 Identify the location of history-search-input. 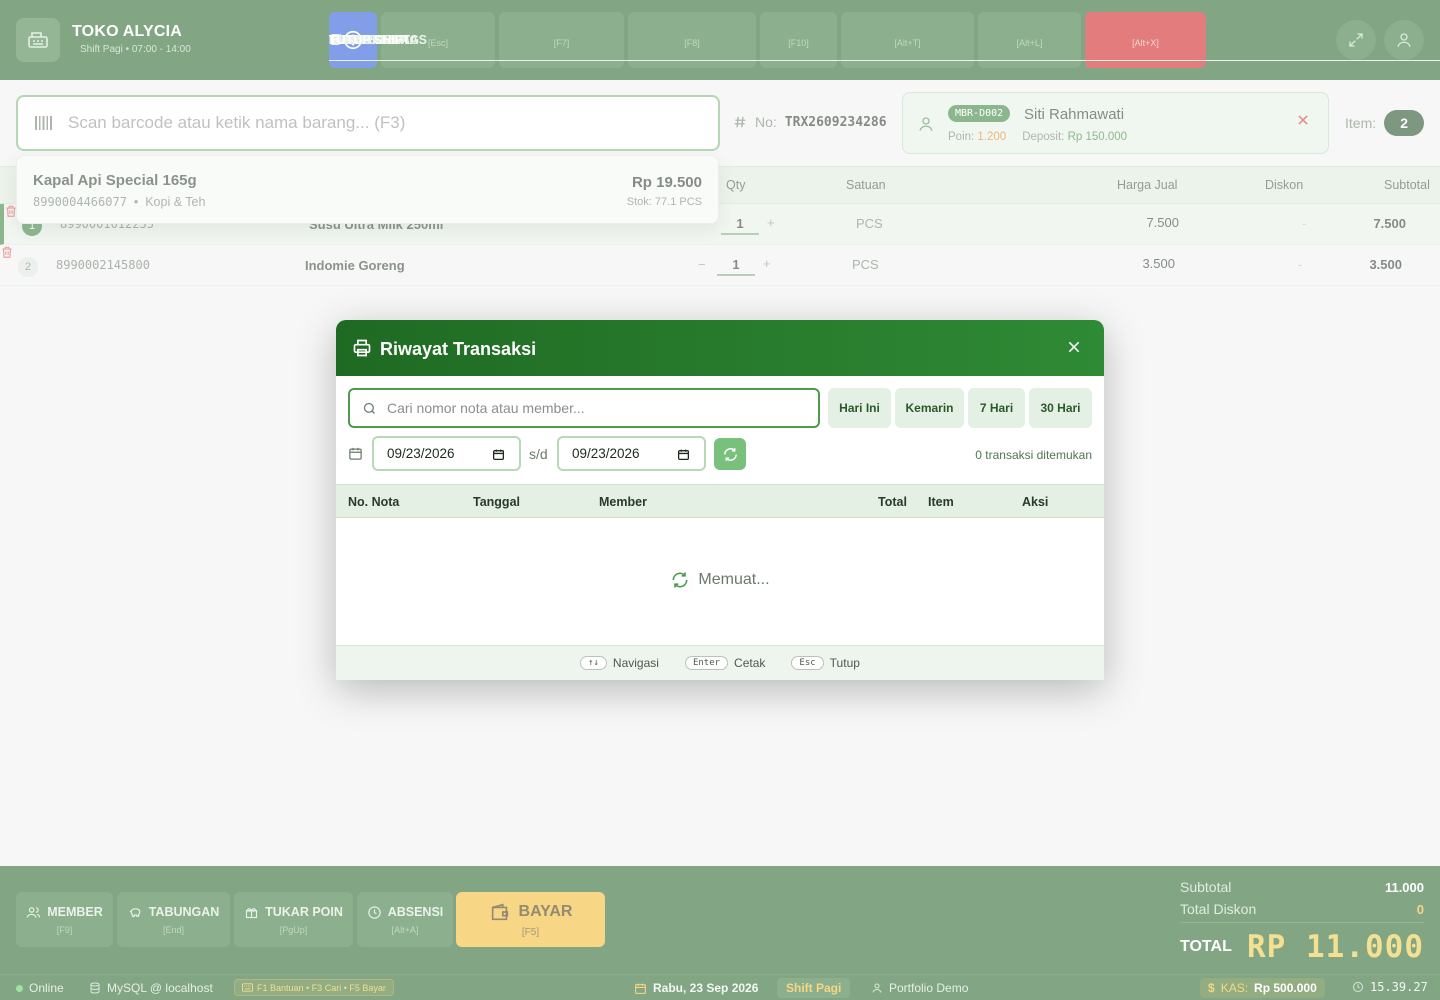
(602, 408).